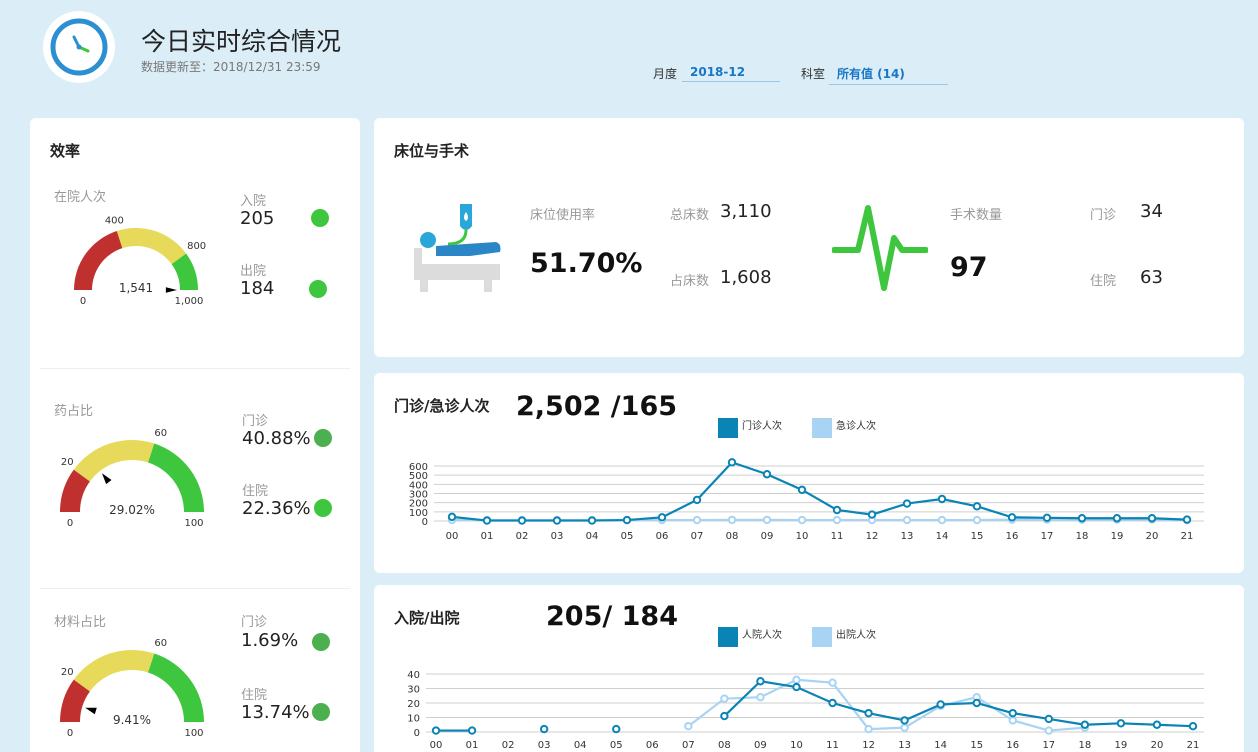  I want to click on outpatient-material-value: 1.69%, so click(270, 640).